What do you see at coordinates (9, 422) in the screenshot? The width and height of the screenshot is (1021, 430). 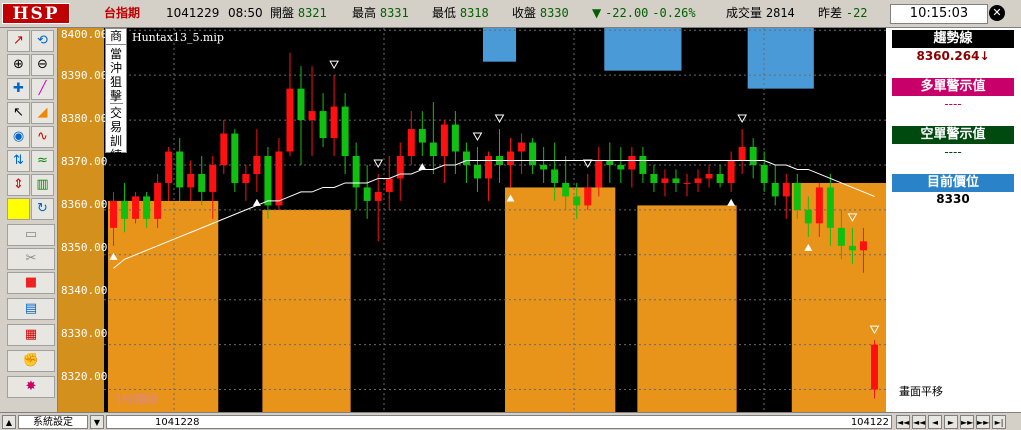 I see `scroll-up-icon: ▲` at bounding box center [9, 422].